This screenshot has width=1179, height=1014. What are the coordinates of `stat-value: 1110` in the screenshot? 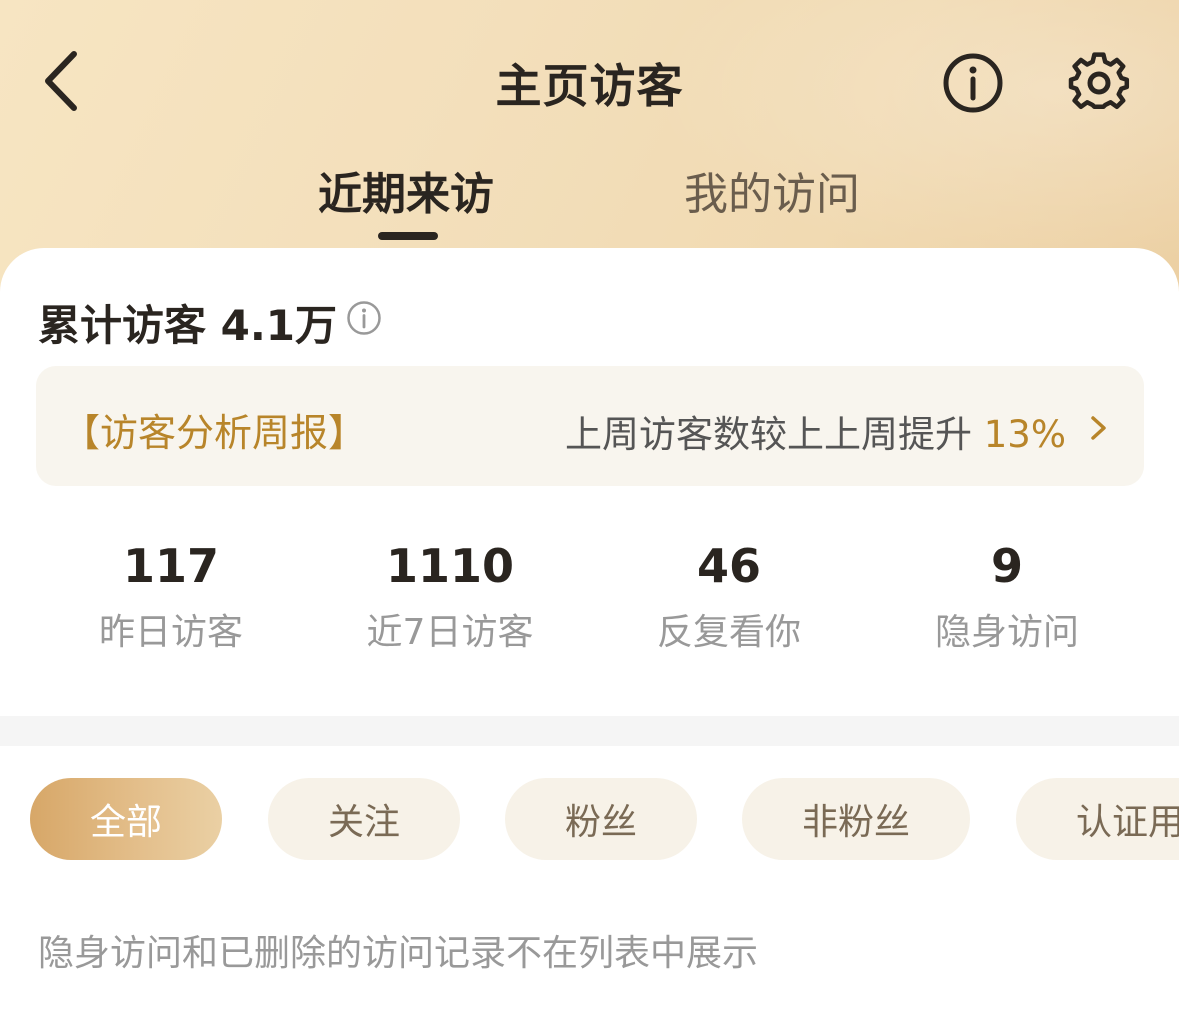 It's located at (450, 566).